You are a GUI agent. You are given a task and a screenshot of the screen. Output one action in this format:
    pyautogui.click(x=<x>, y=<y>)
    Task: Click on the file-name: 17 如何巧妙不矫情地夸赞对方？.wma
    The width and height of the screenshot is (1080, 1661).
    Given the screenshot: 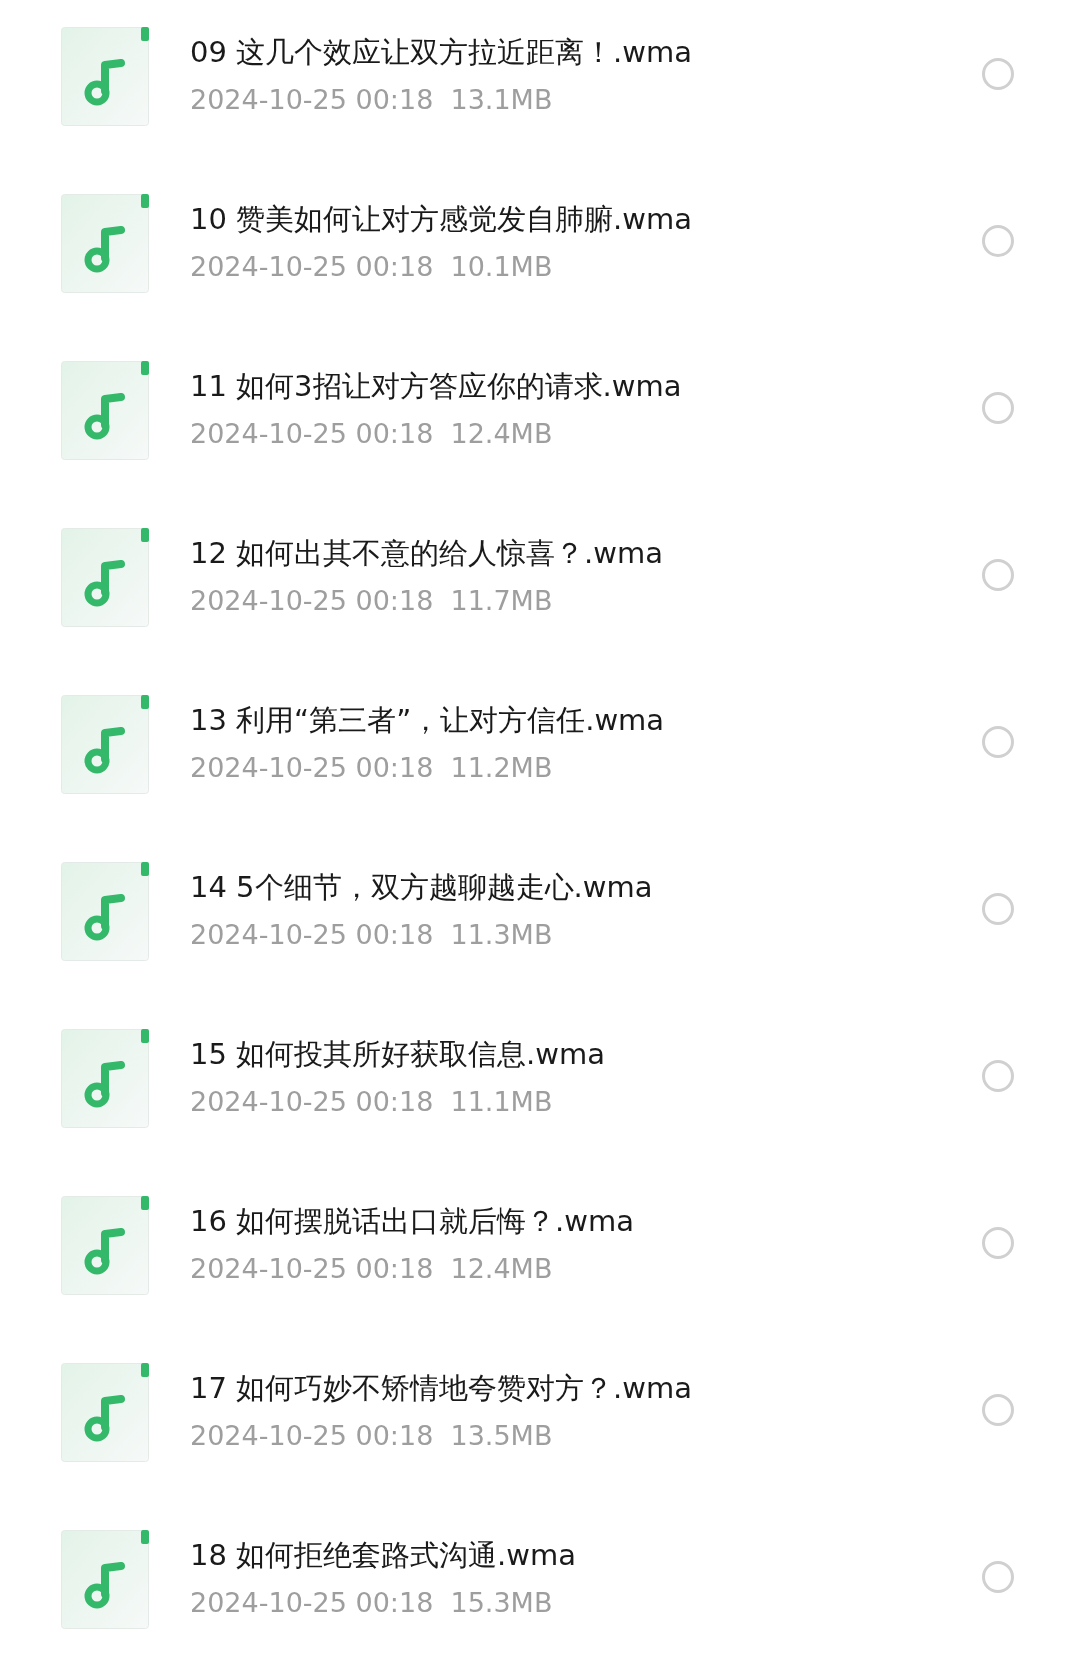 What is the action you would take?
    pyautogui.click(x=442, y=1388)
    